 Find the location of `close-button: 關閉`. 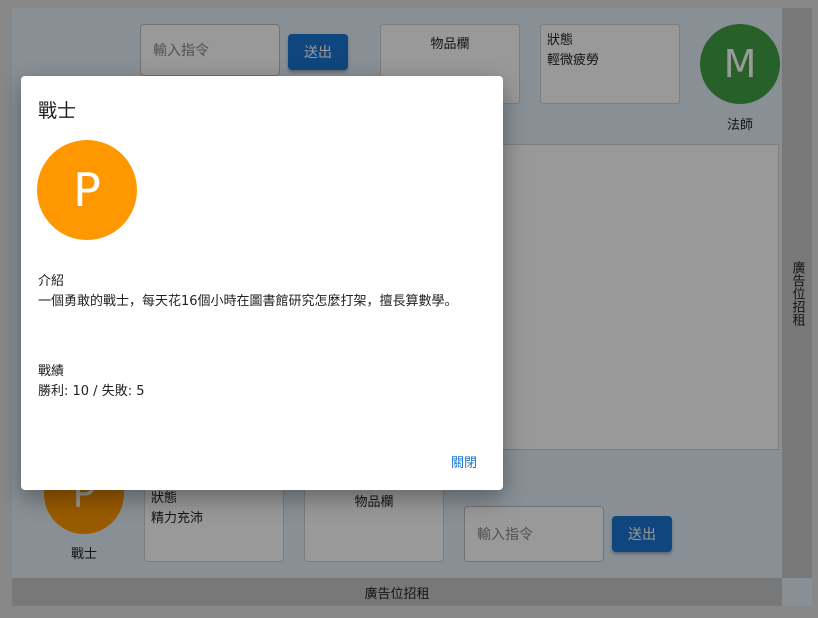

close-button: 關閉 is located at coordinates (464, 461).